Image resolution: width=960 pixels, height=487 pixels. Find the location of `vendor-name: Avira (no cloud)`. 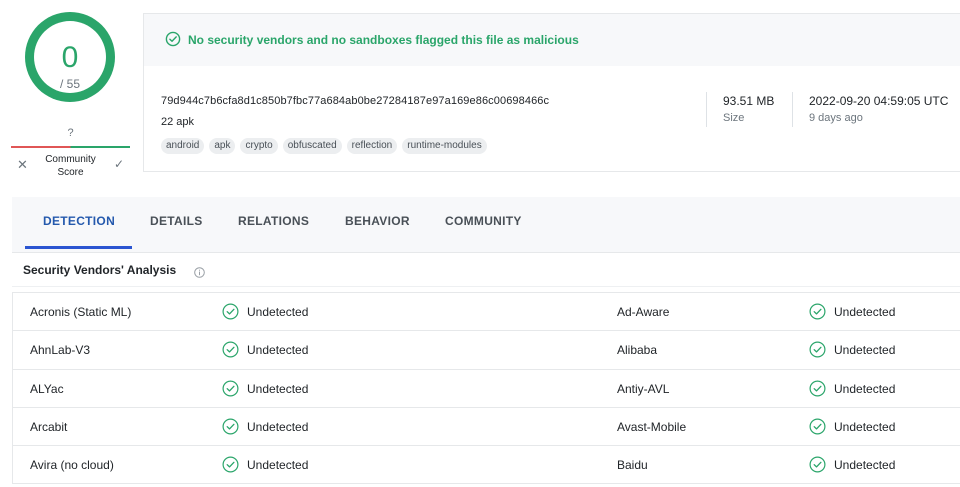

vendor-name: Avira (no cloud) is located at coordinates (72, 465).